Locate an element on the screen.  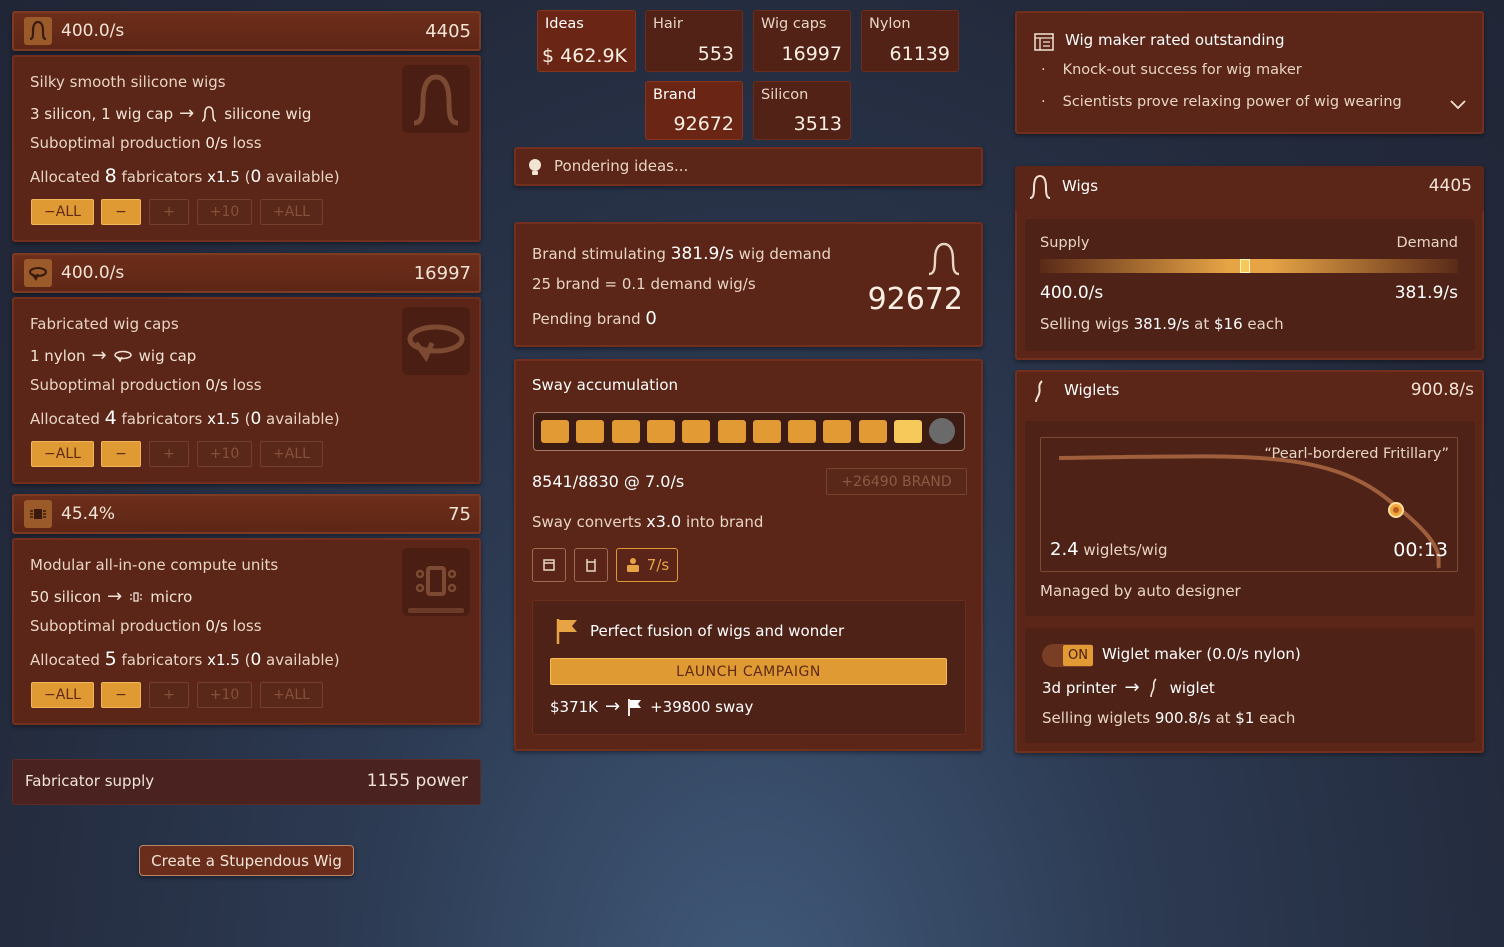
recipe-output: micro is located at coordinates (171, 596).